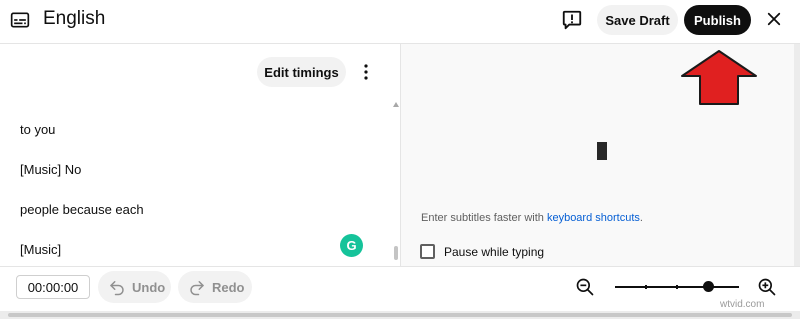  I want to click on undo-button: Undo, so click(134, 287).